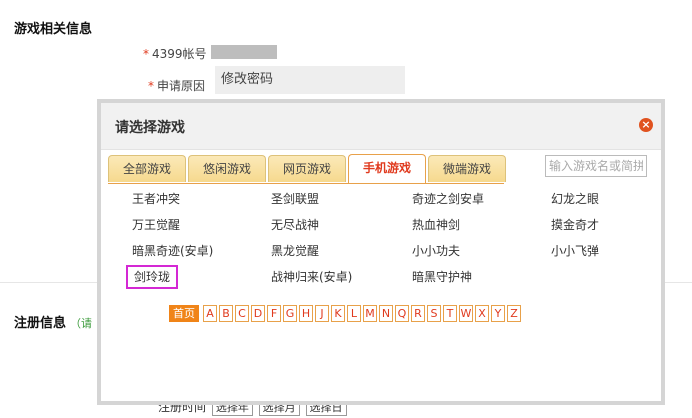 This screenshot has height=418, width=692. Describe the element at coordinates (184, 313) in the screenshot. I see `index-home-button: 首页` at that location.